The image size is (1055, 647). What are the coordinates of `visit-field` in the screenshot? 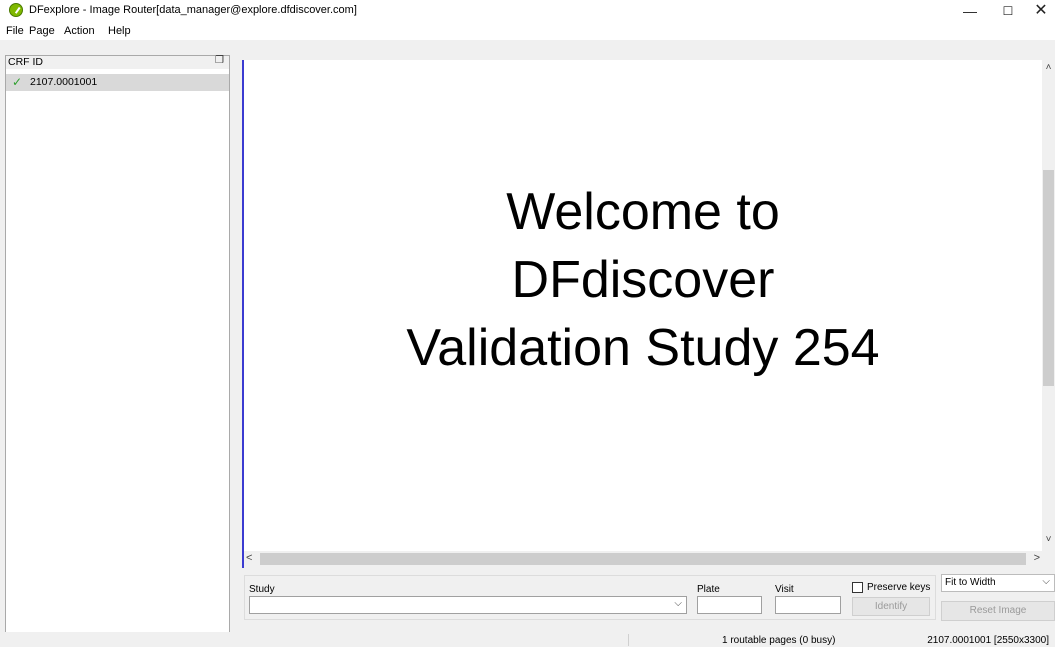 It's located at (808, 605).